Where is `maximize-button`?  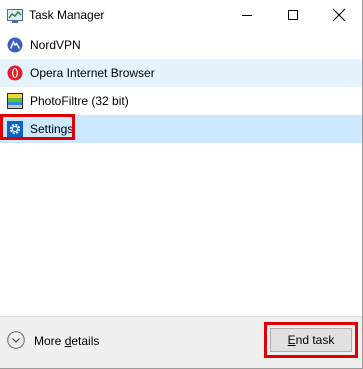
maximize-button is located at coordinates (293, 15).